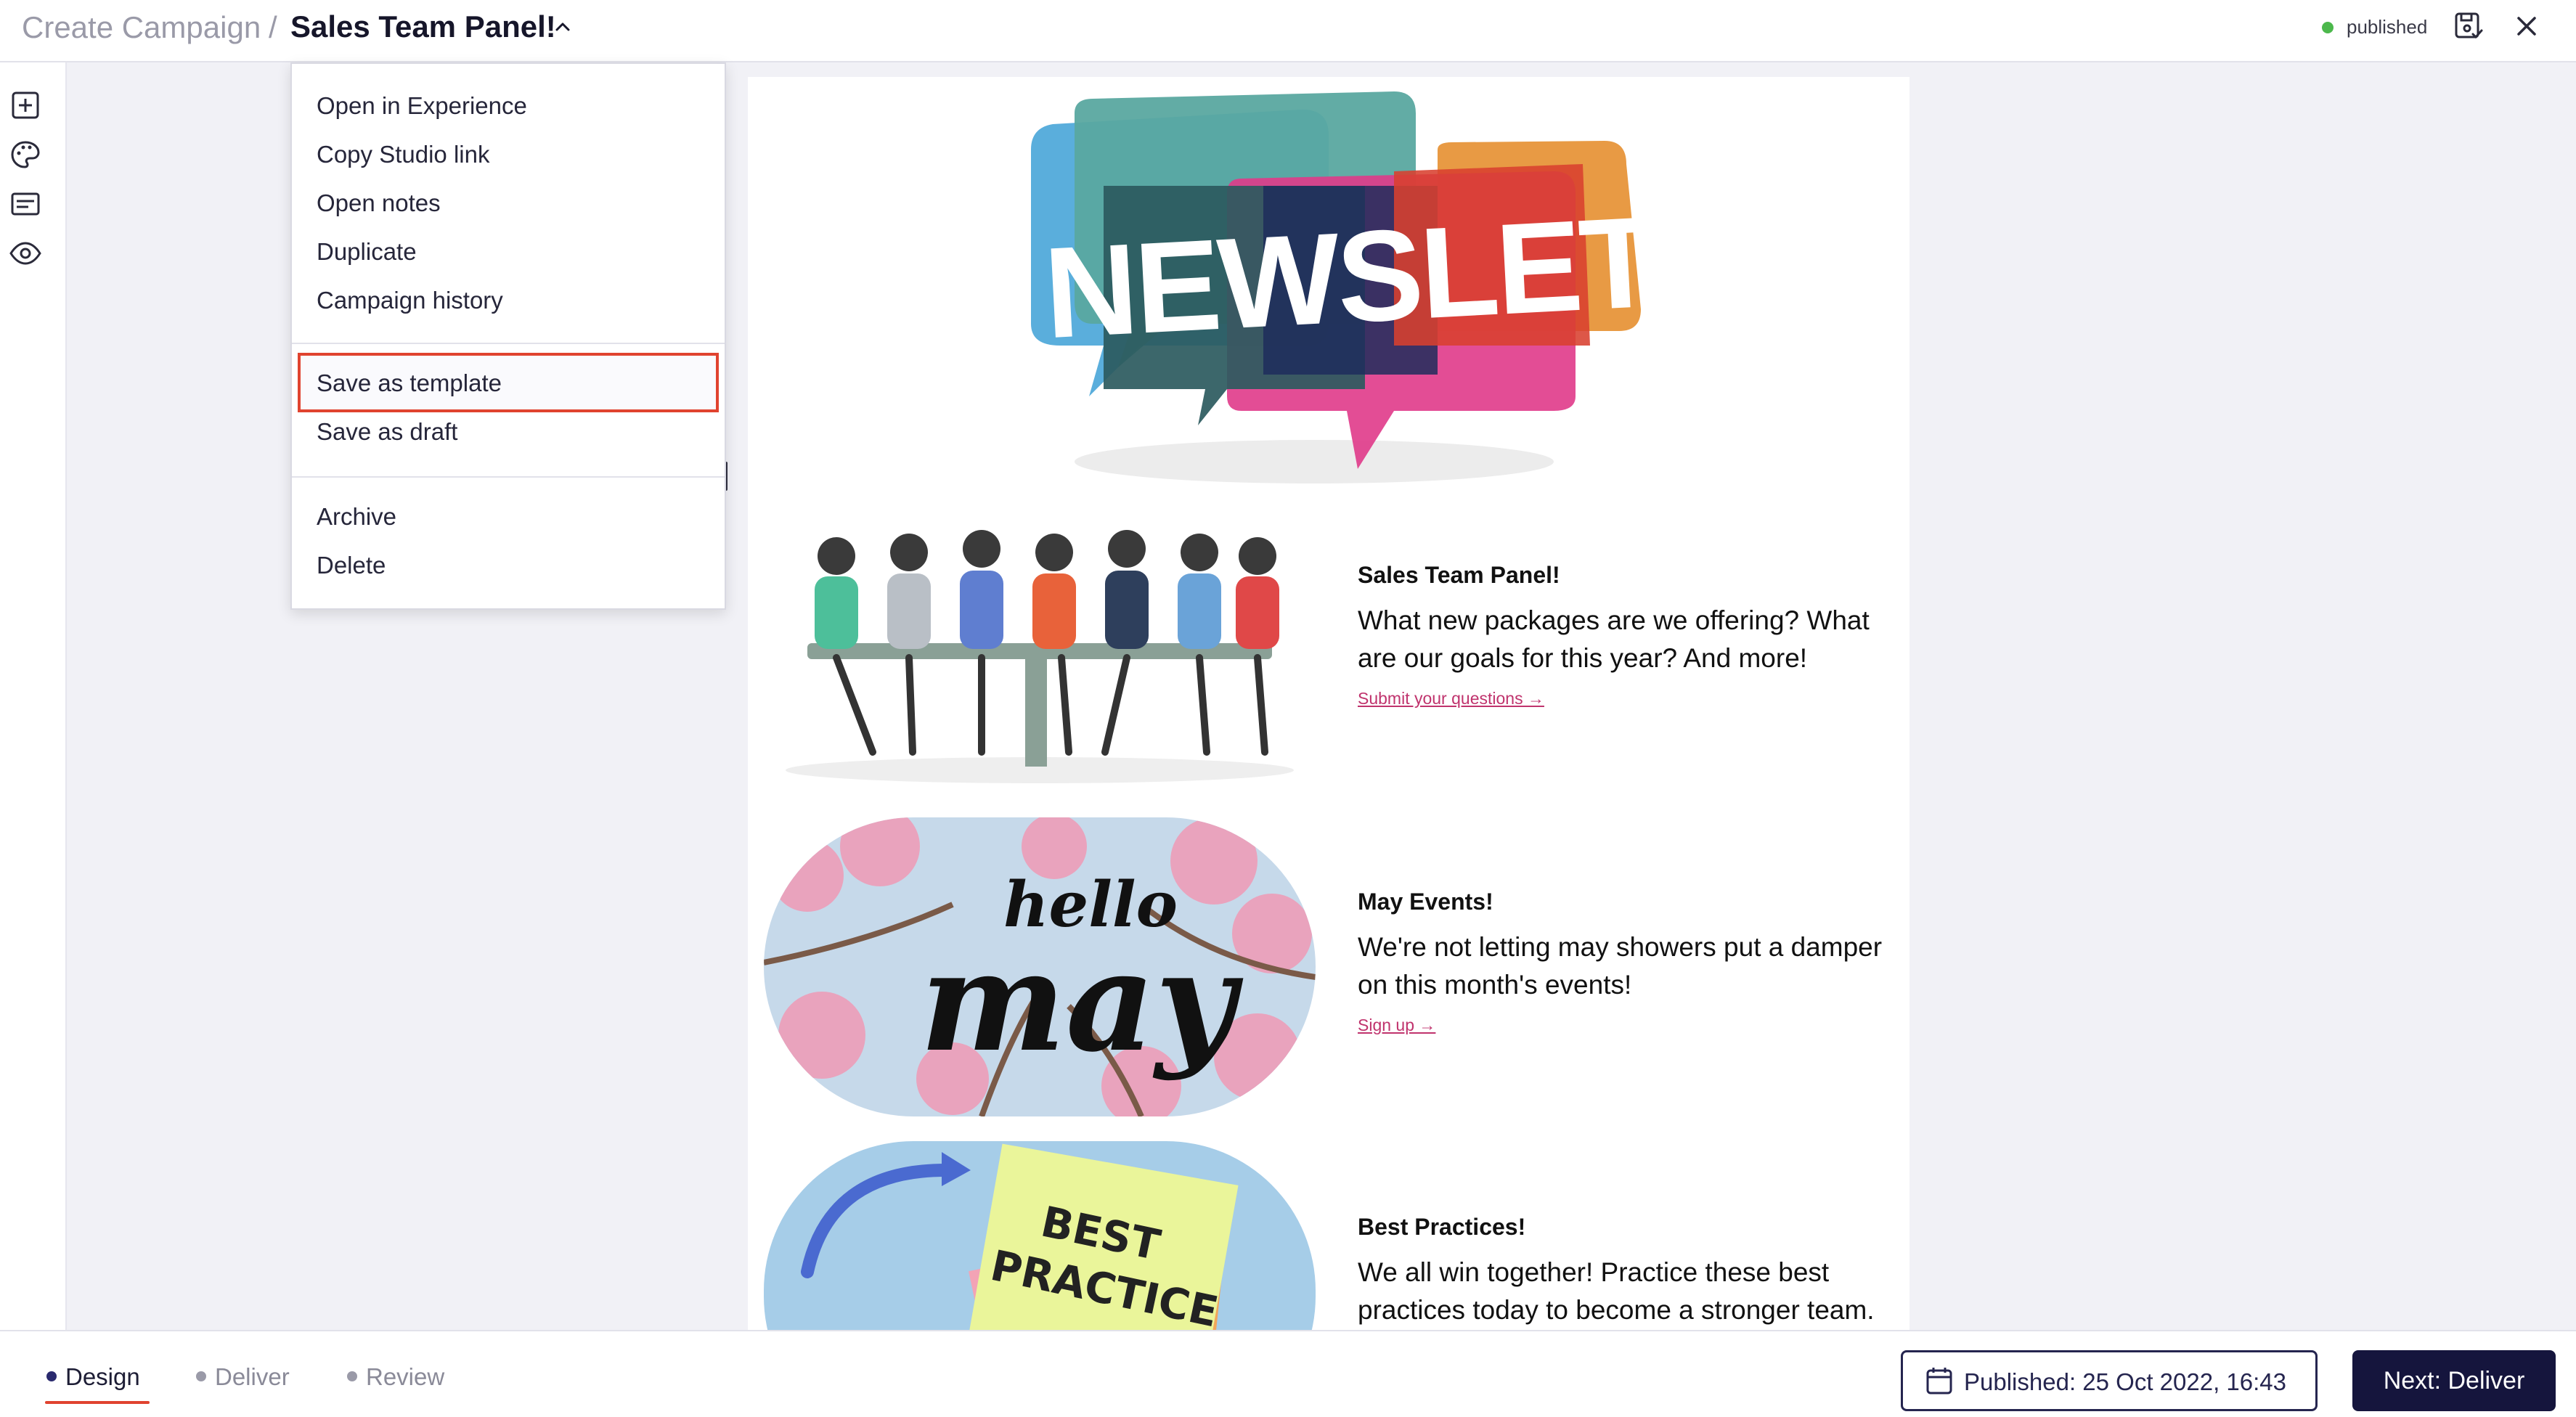  Describe the element at coordinates (405, 1377) in the screenshot. I see `step-label: Review` at that location.